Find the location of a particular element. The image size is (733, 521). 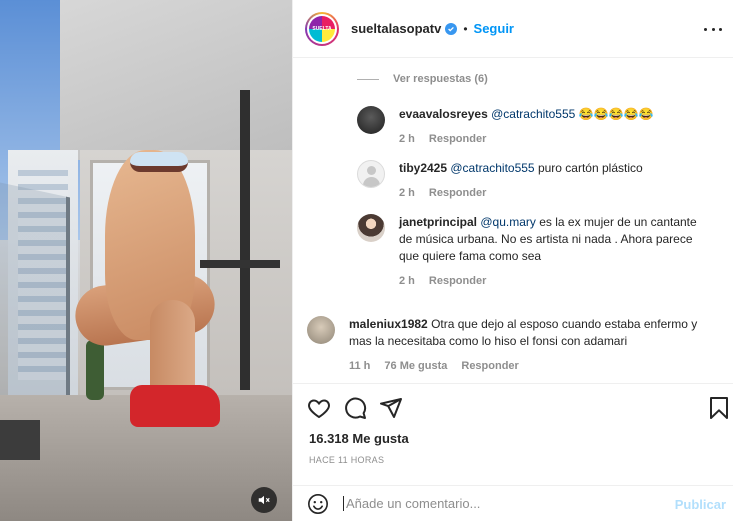

speaker-muted-icon is located at coordinates (264, 500).